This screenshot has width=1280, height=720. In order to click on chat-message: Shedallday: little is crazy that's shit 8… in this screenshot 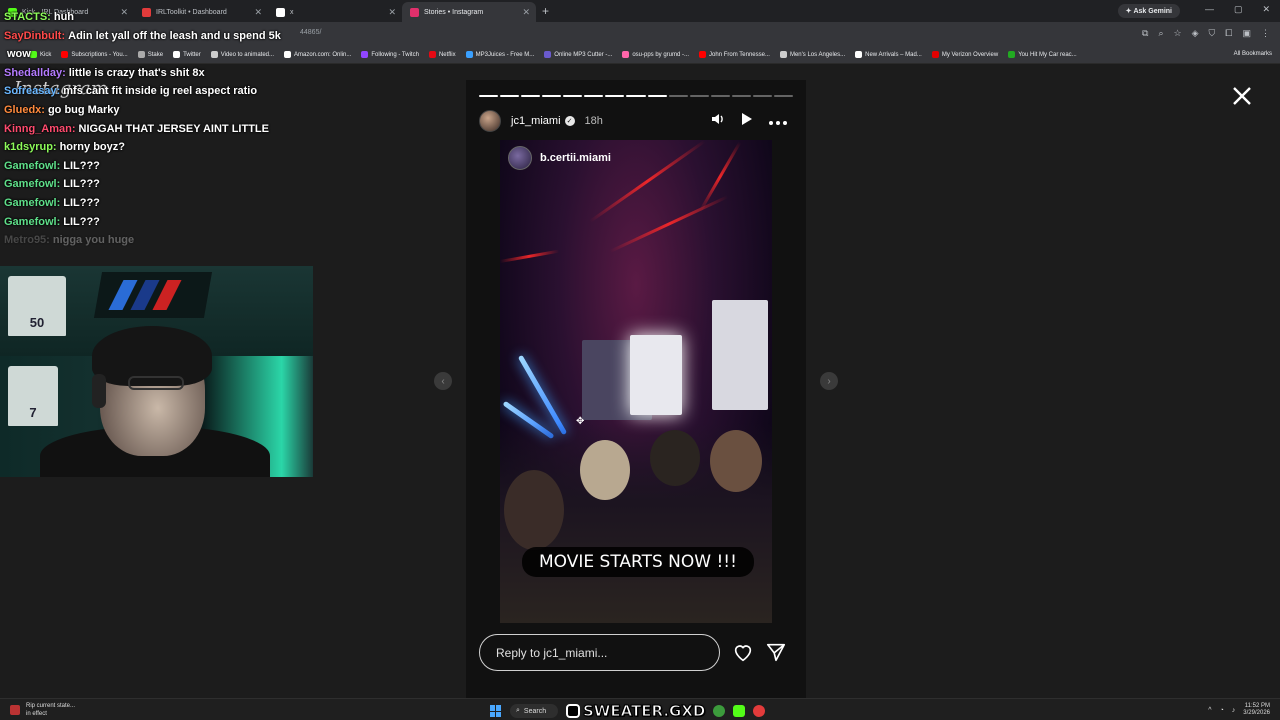, I will do `click(214, 73)`.